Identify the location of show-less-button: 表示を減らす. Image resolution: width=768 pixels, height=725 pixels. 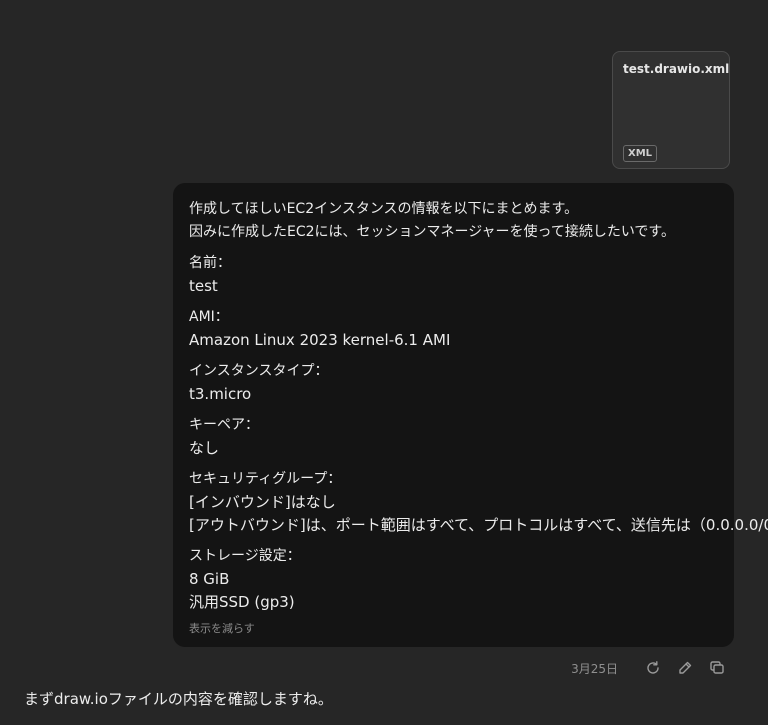
(222, 628).